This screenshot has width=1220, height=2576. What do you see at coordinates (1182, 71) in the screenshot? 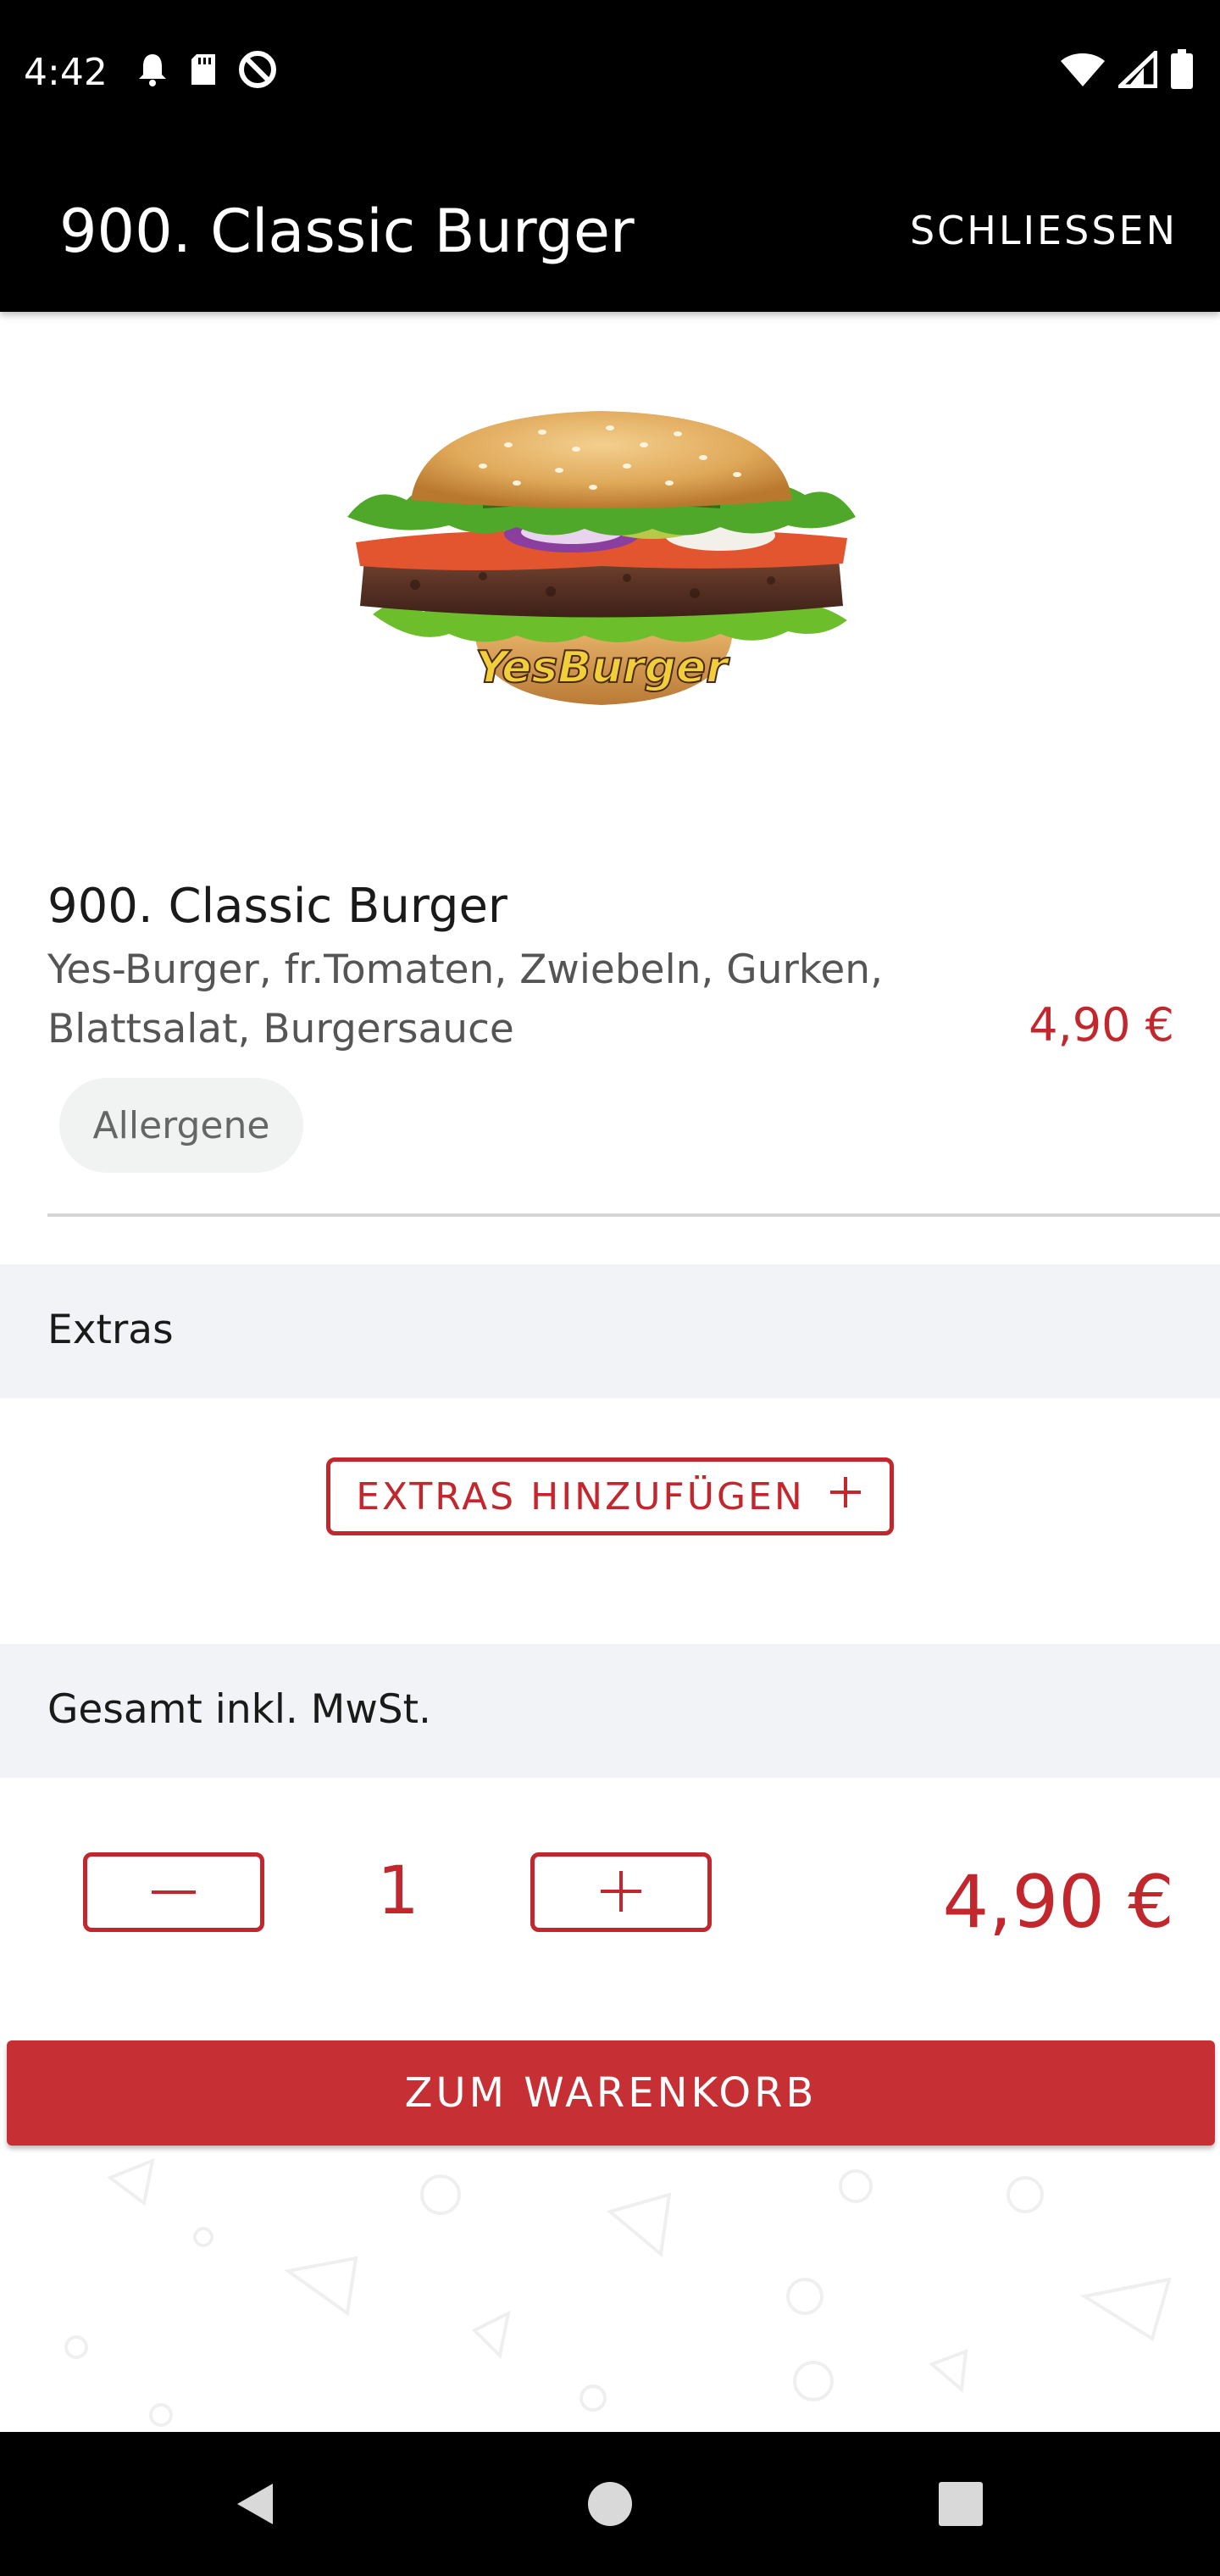
I see `battery-icon` at bounding box center [1182, 71].